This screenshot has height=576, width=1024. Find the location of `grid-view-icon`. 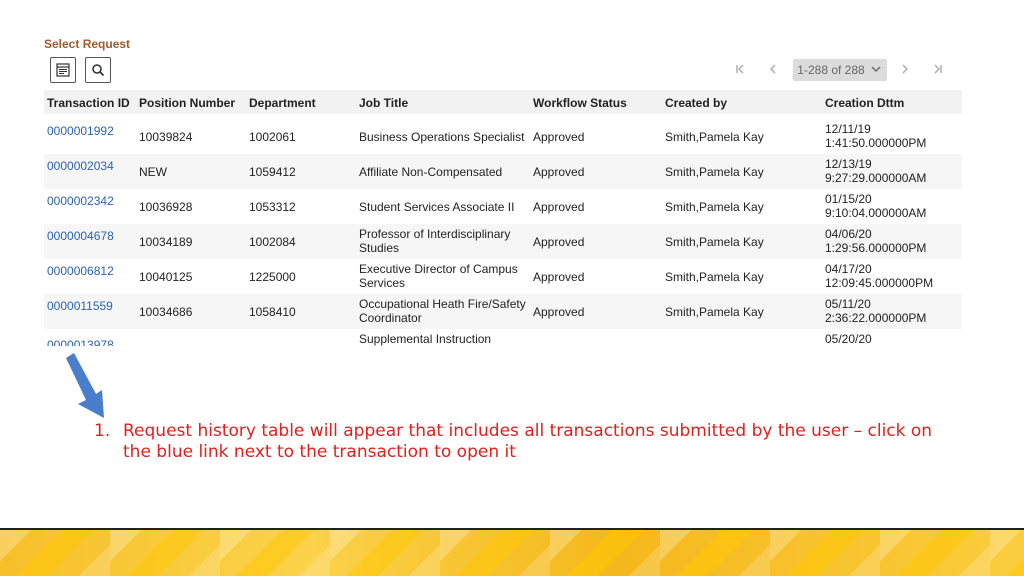

grid-view-icon is located at coordinates (63, 70).